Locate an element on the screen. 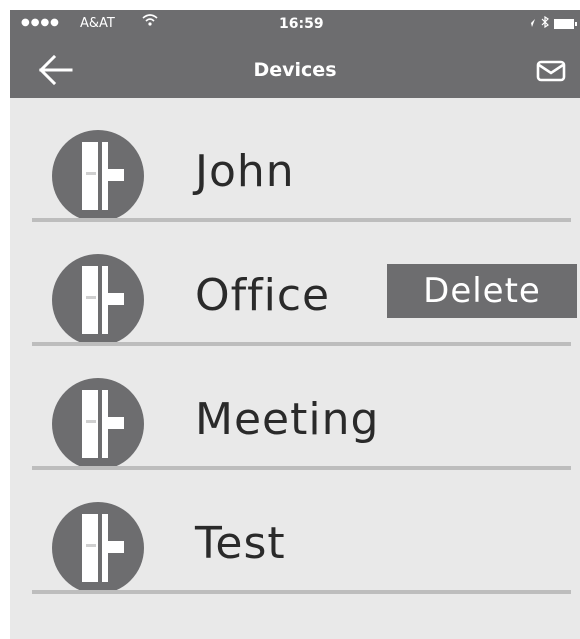 This screenshot has width=580, height=639. clock: 16:59 is located at coordinates (301, 24).